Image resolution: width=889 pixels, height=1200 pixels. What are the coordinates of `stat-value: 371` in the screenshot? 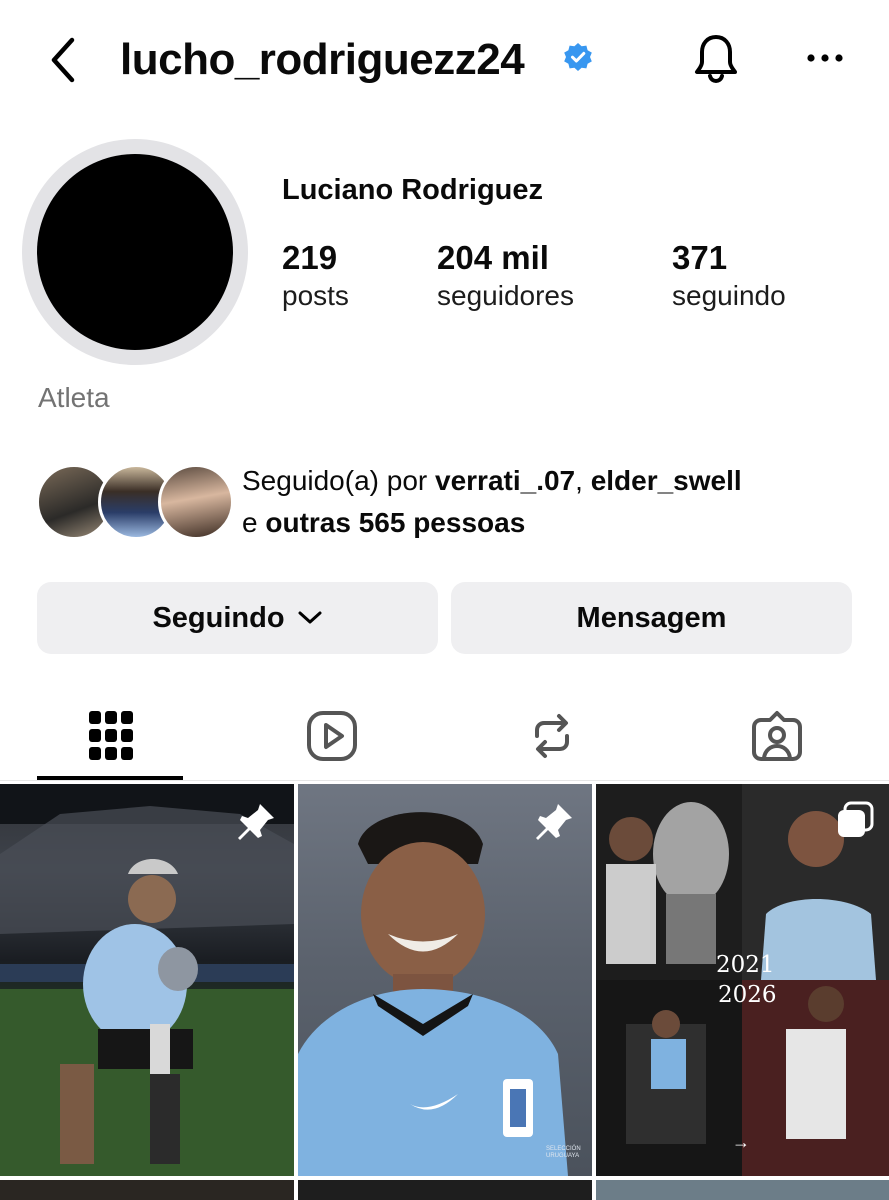 It's located at (700, 257).